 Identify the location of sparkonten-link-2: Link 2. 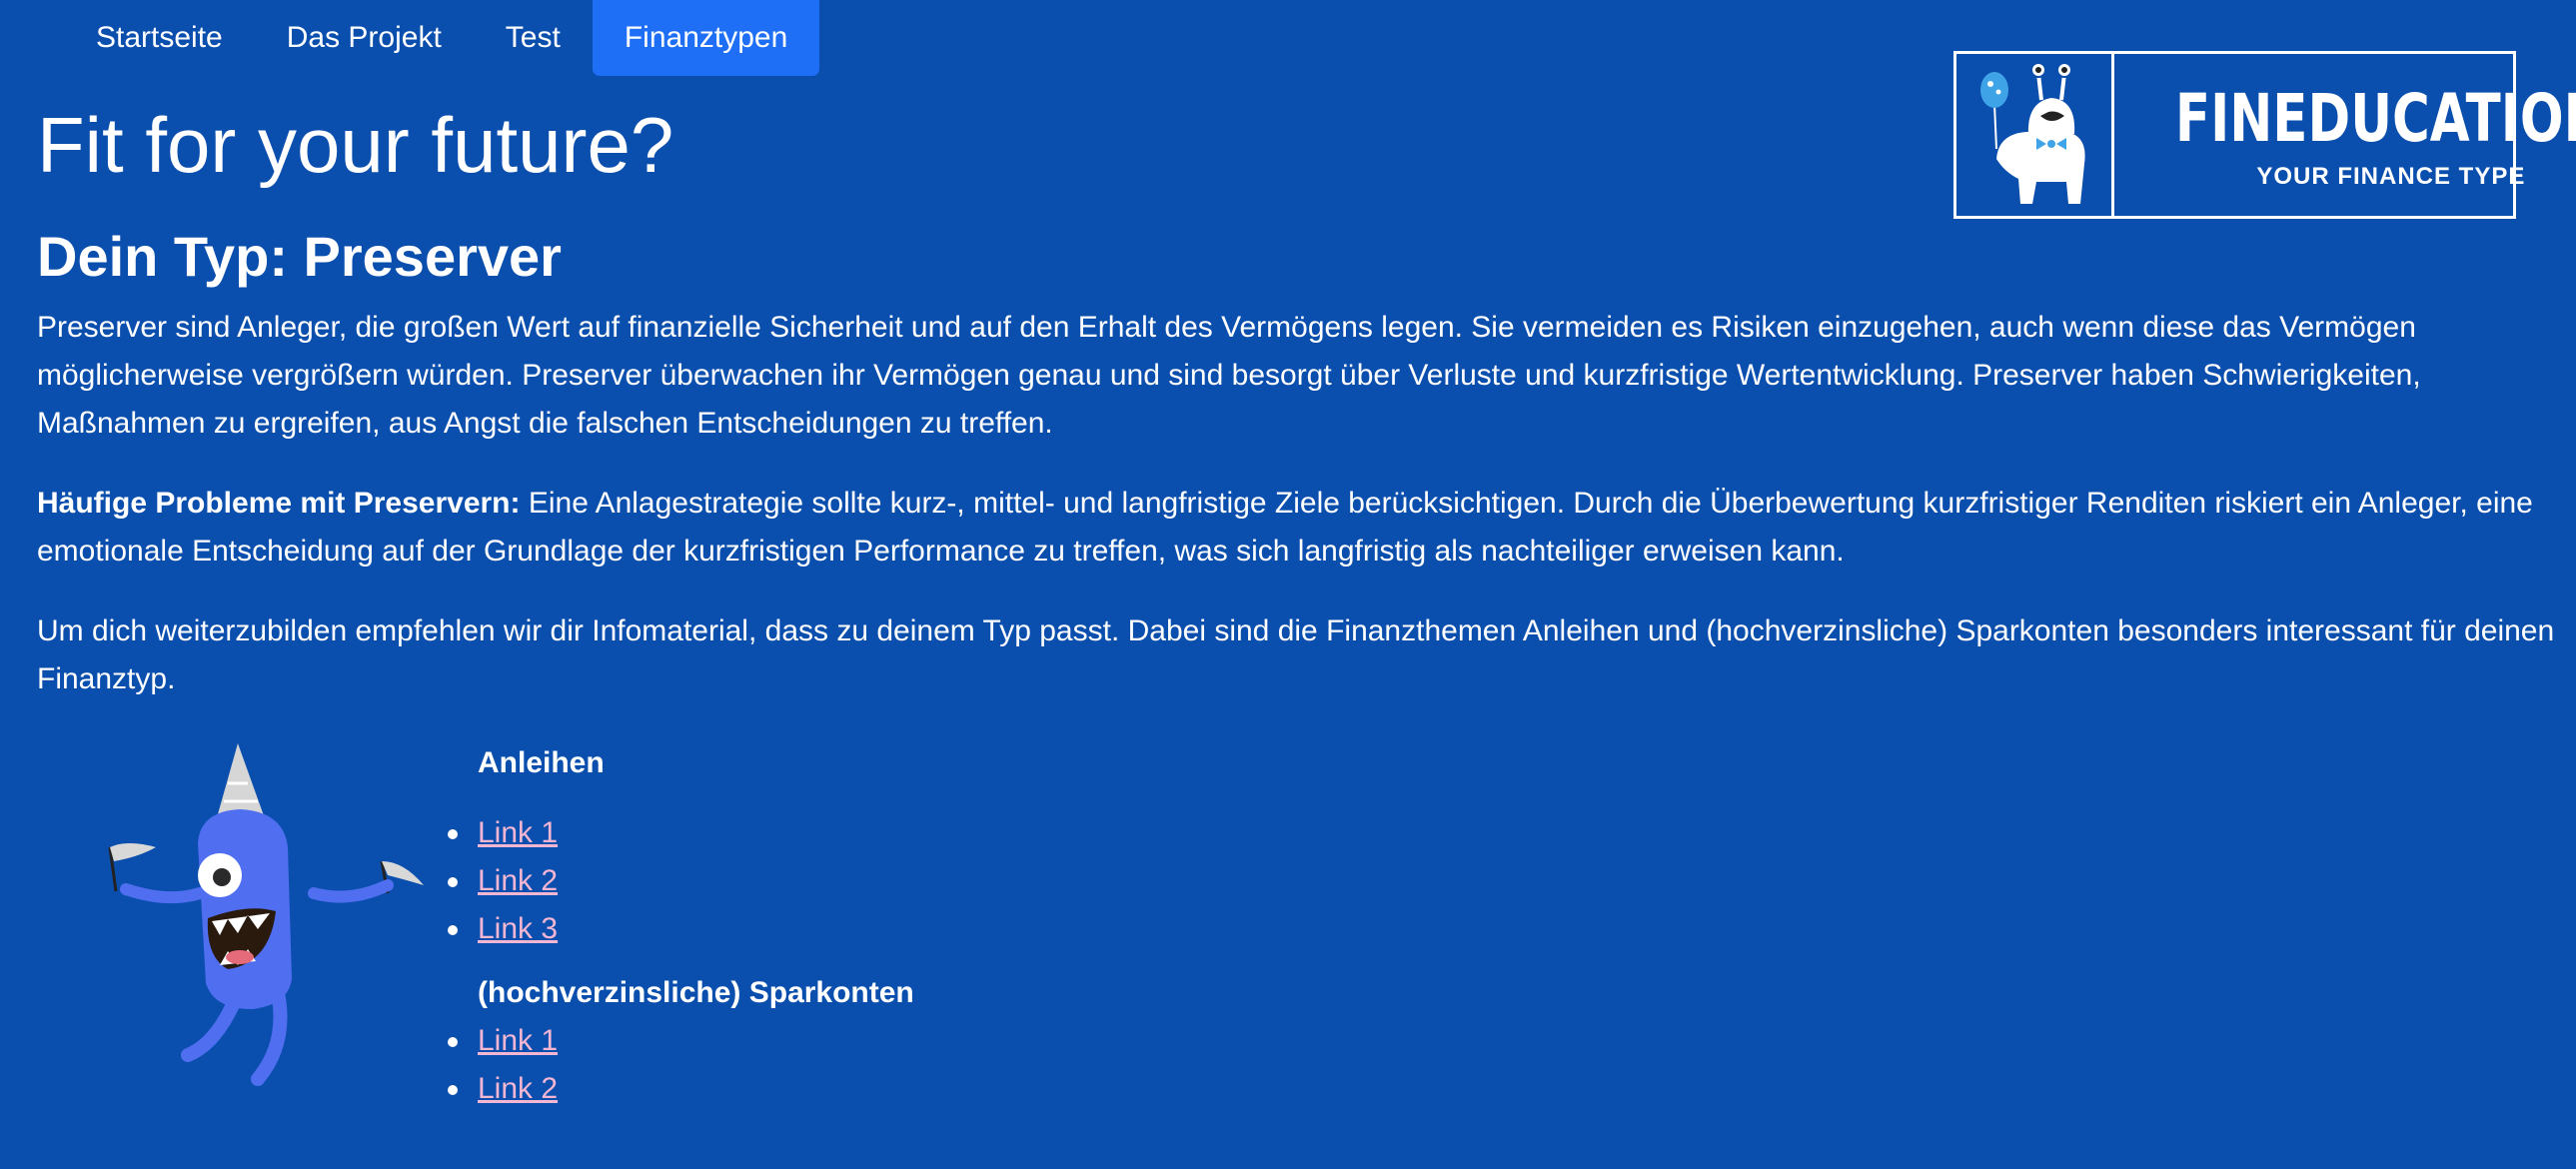
(518, 1089).